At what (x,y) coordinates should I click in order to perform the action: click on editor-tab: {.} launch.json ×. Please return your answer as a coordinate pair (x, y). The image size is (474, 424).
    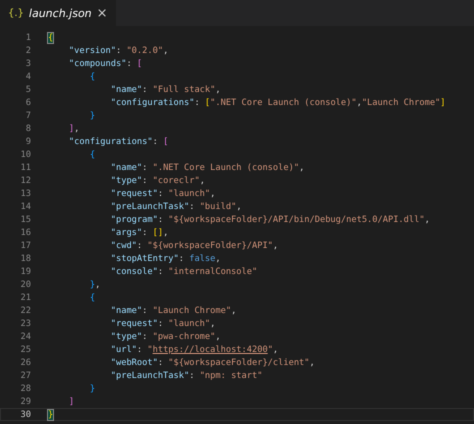
    Looking at the image, I should click on (58, 13).